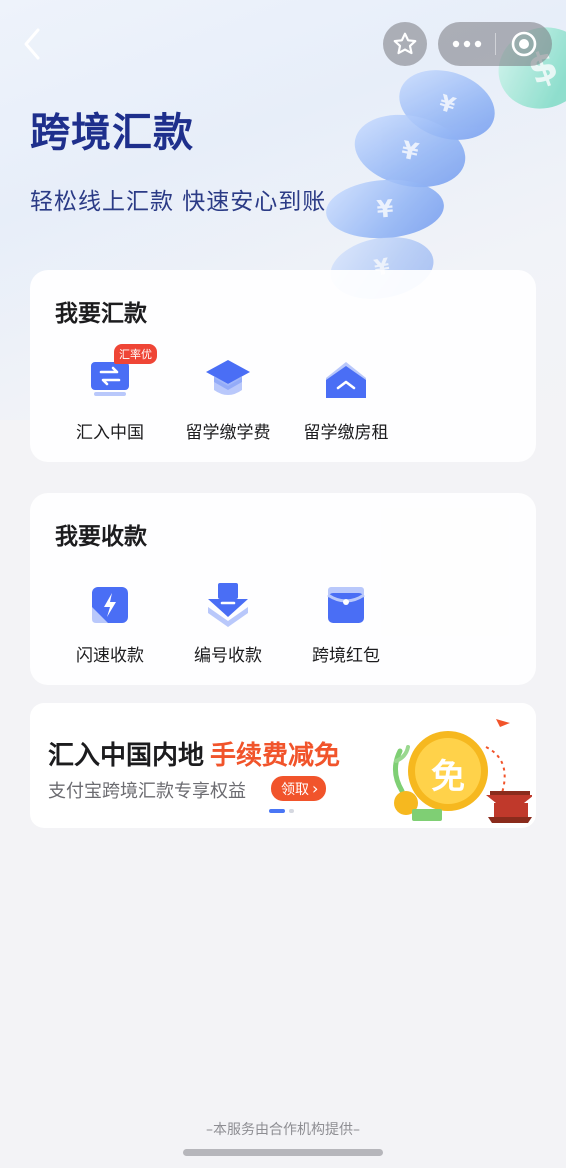  What do you see at coordinates (228, 656) in the screenshot?
I see `number-receive-label: 编号收款` at bounding box center [228, 656].